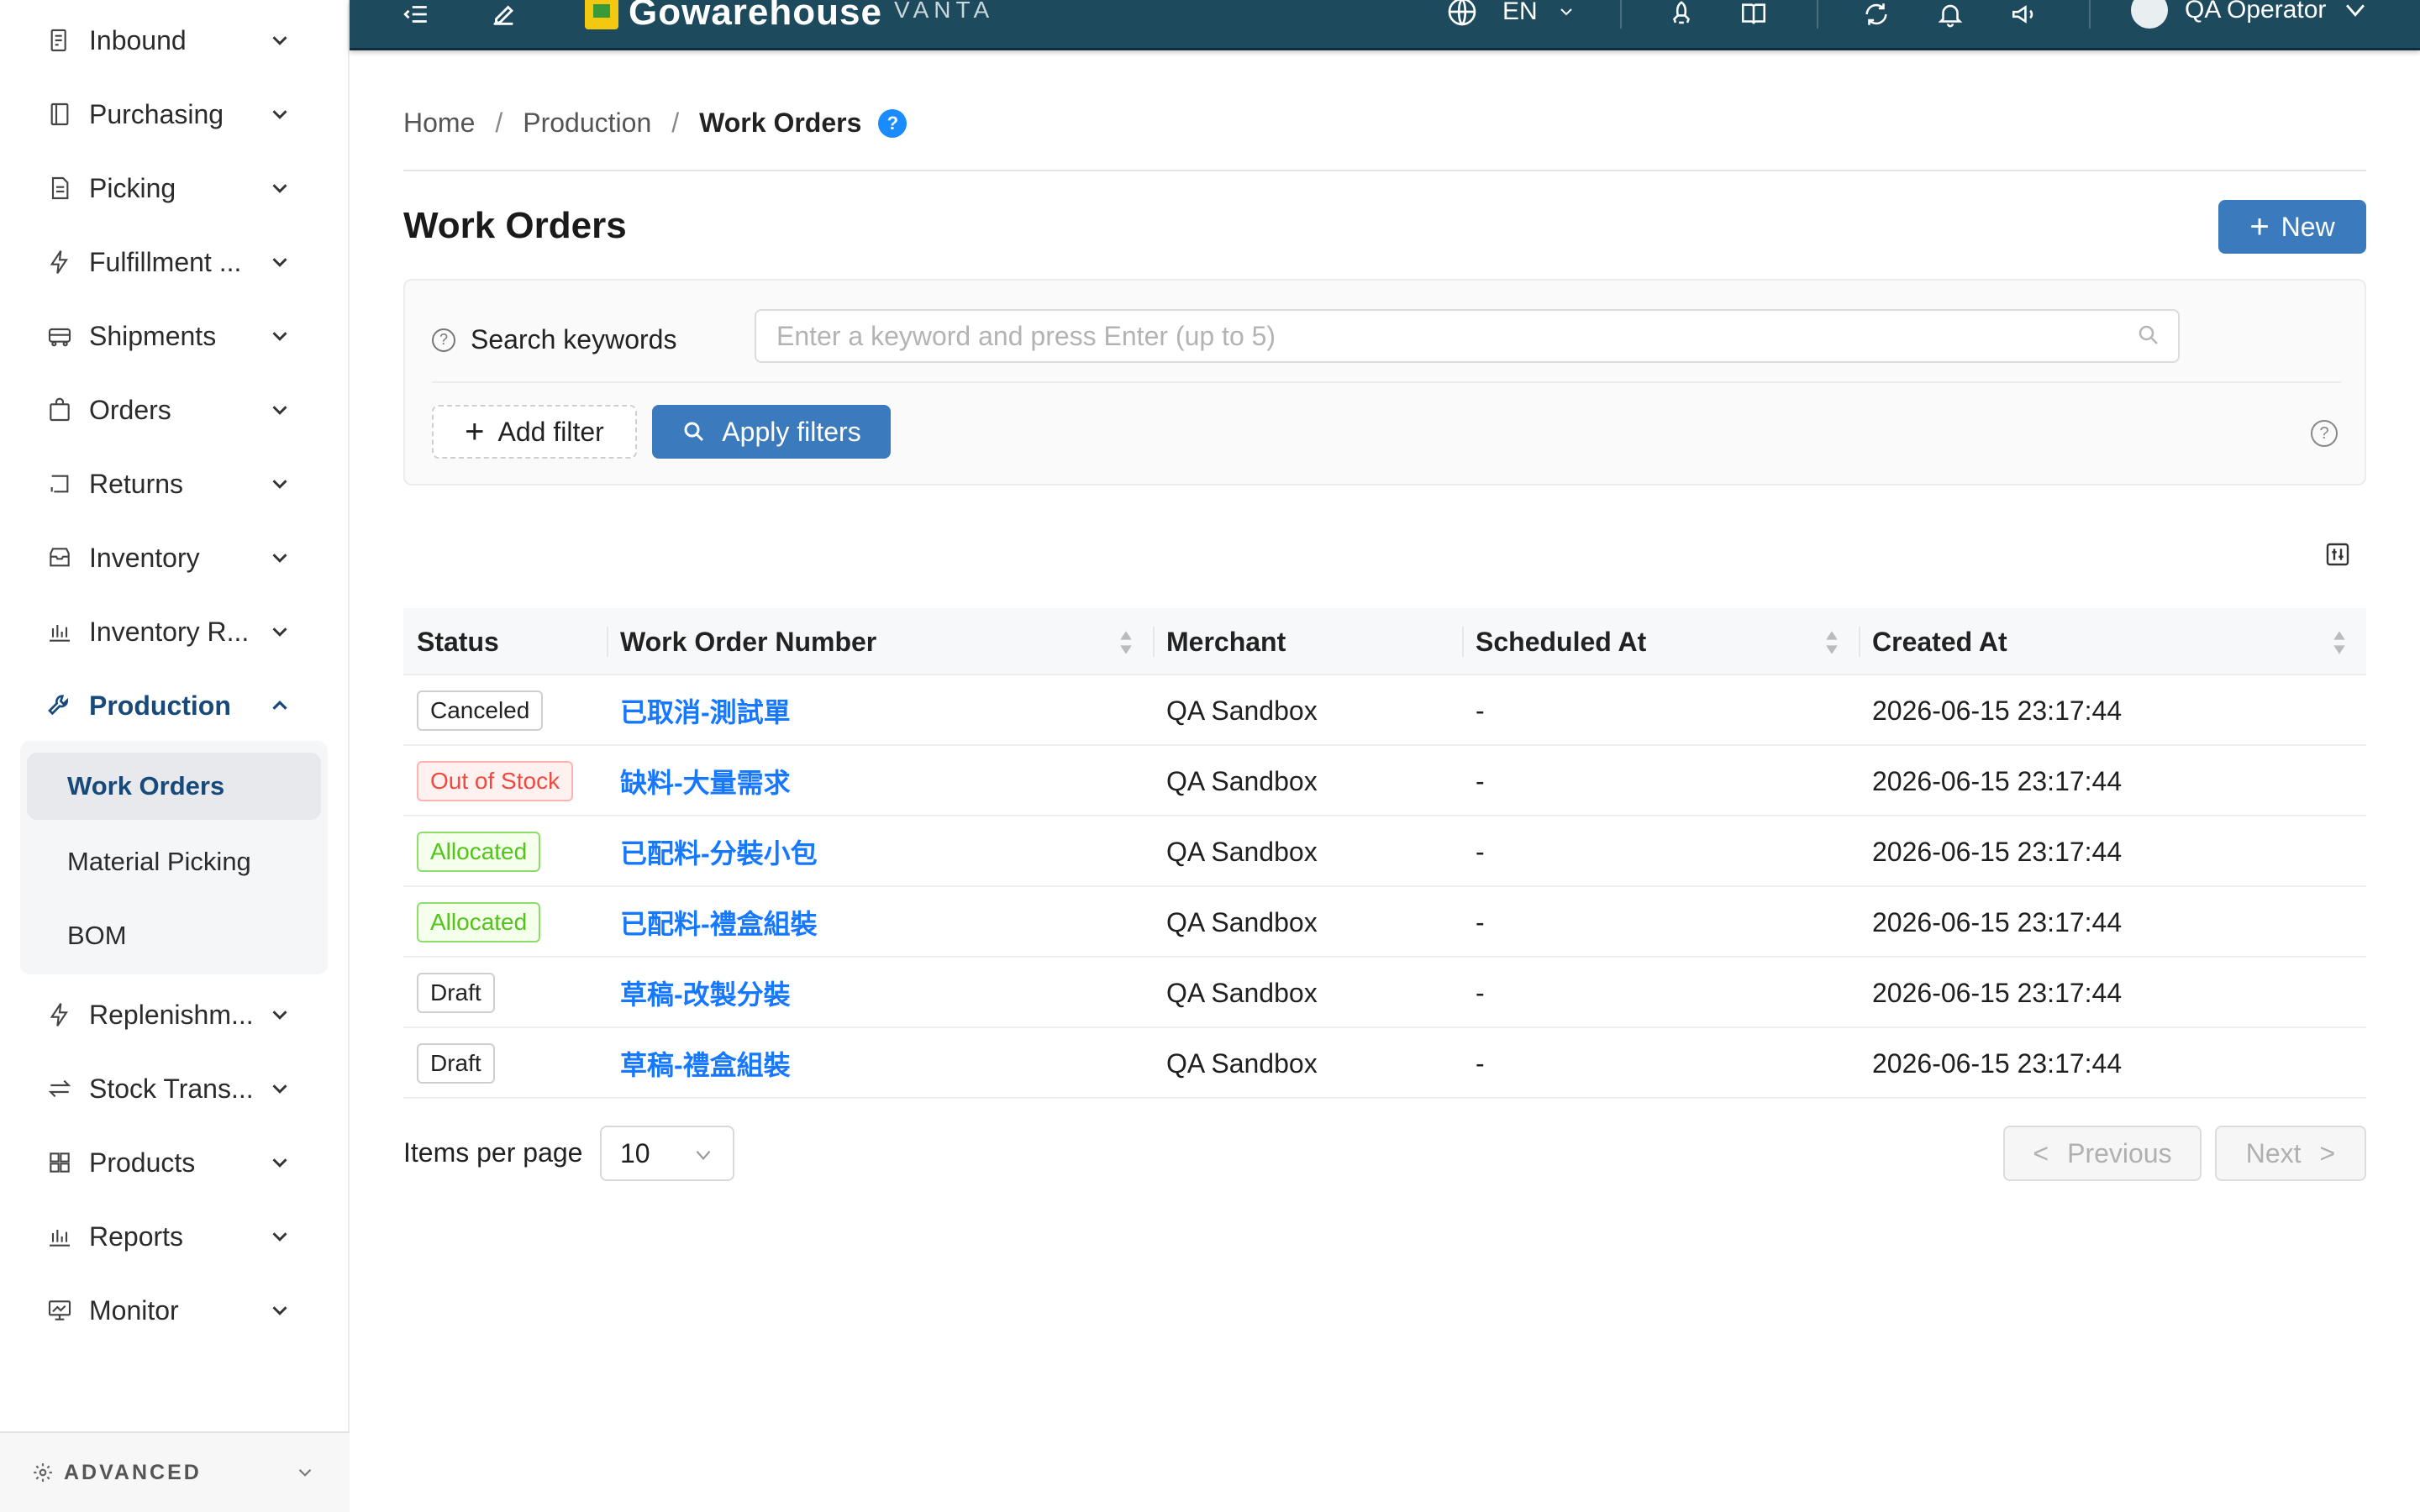 This screenshot has height=1512, width=2420. I want to click on sidebar-item-products: Products, so click(175, 1163).